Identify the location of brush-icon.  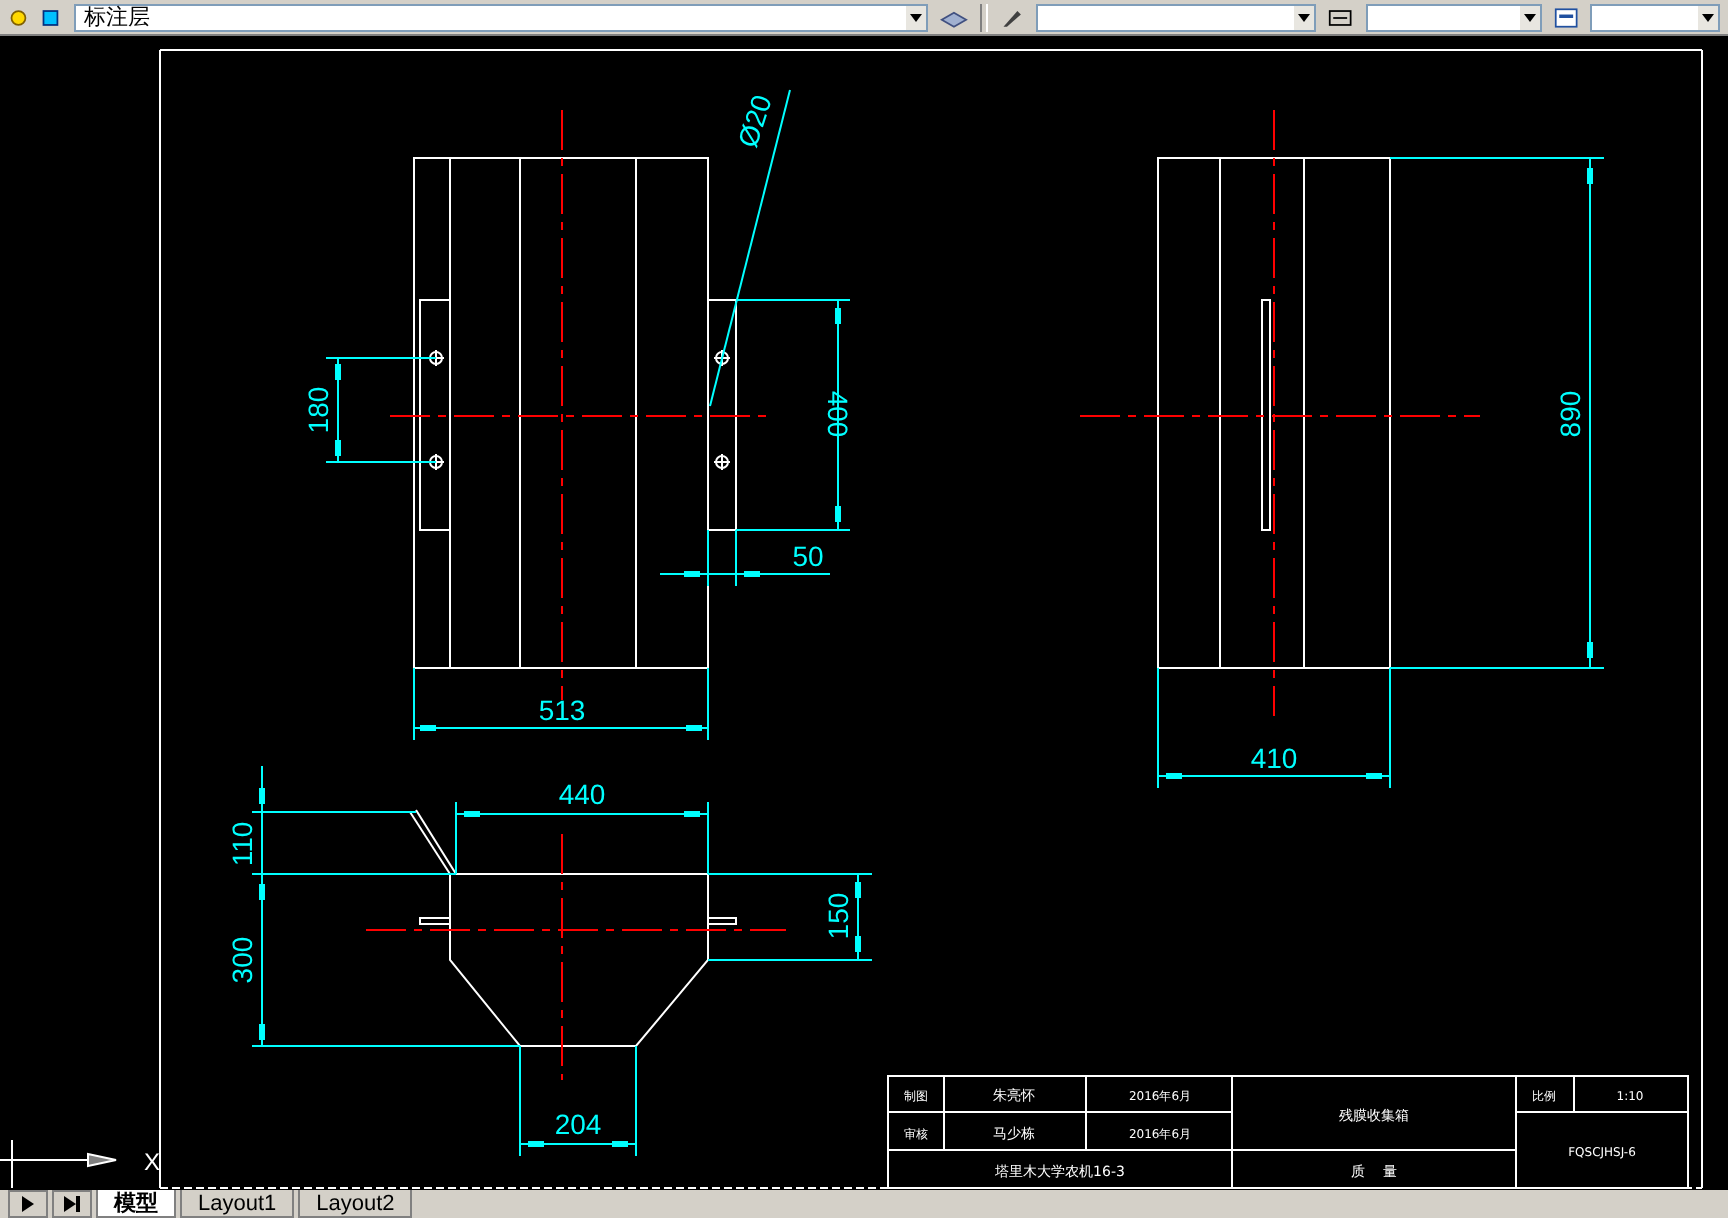
(1012, 17).